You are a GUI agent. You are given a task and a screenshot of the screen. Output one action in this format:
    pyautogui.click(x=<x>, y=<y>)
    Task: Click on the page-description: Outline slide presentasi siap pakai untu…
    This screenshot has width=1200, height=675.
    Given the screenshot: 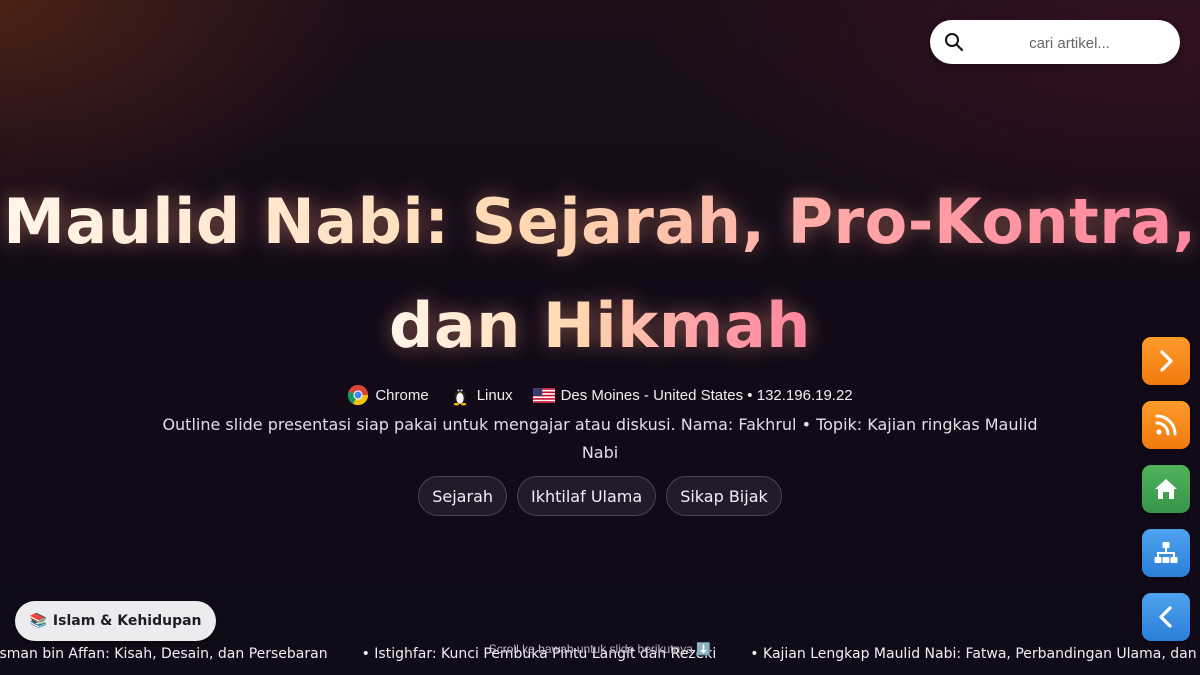 What is the action you would take?
    pyautogui.click(x=600, y=438)
    